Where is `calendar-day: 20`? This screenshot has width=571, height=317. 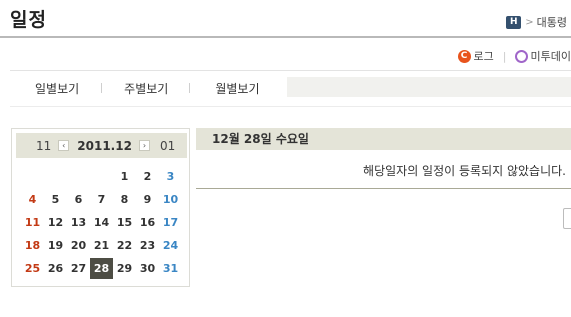 calendar-day: 20 is located at coordinates (78, 245).